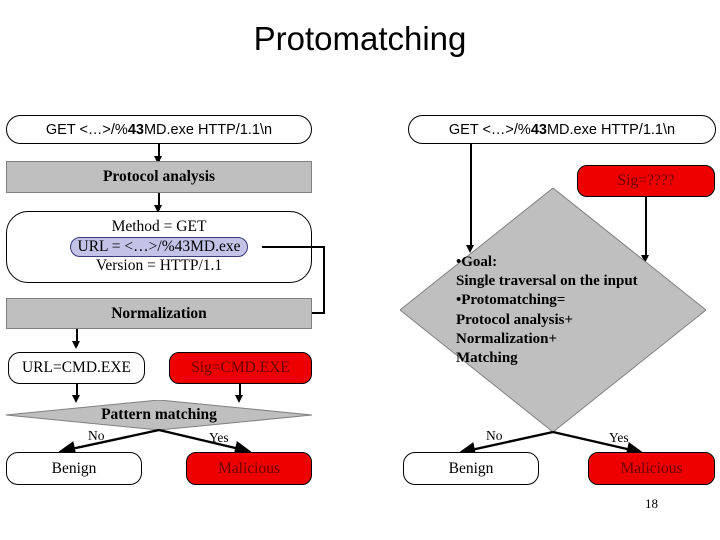 The image size is (720, 540). Describe the element at coordinates (240, 368) in the screenshot. I see `signature-cmd-box: Sig=CMD.EXE` at that location.